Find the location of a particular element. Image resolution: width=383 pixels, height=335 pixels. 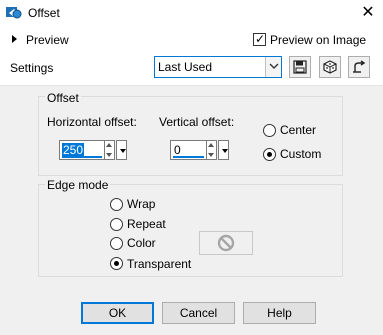

horizontal-offset-stepper: 250 is located at coordinates (93, 150).